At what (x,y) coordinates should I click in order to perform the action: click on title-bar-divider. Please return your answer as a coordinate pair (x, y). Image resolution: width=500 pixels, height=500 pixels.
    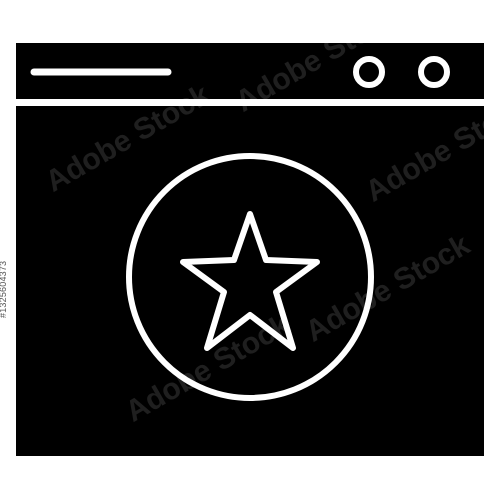
    Looking at the image, I should click on (250, 102).